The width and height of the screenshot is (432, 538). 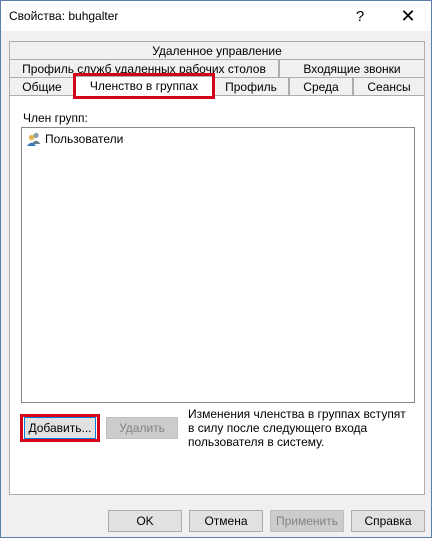 I want to click on member-of-label: Член групп:, so click(x=55, y=118).